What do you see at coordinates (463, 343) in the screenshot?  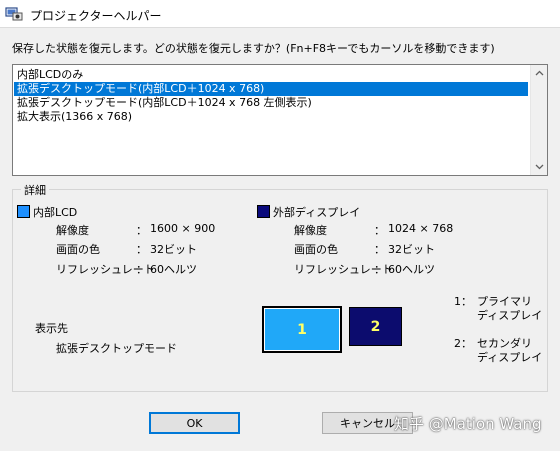 I see `legend-secondary-number: 2：` at bounding box center [463, 343].